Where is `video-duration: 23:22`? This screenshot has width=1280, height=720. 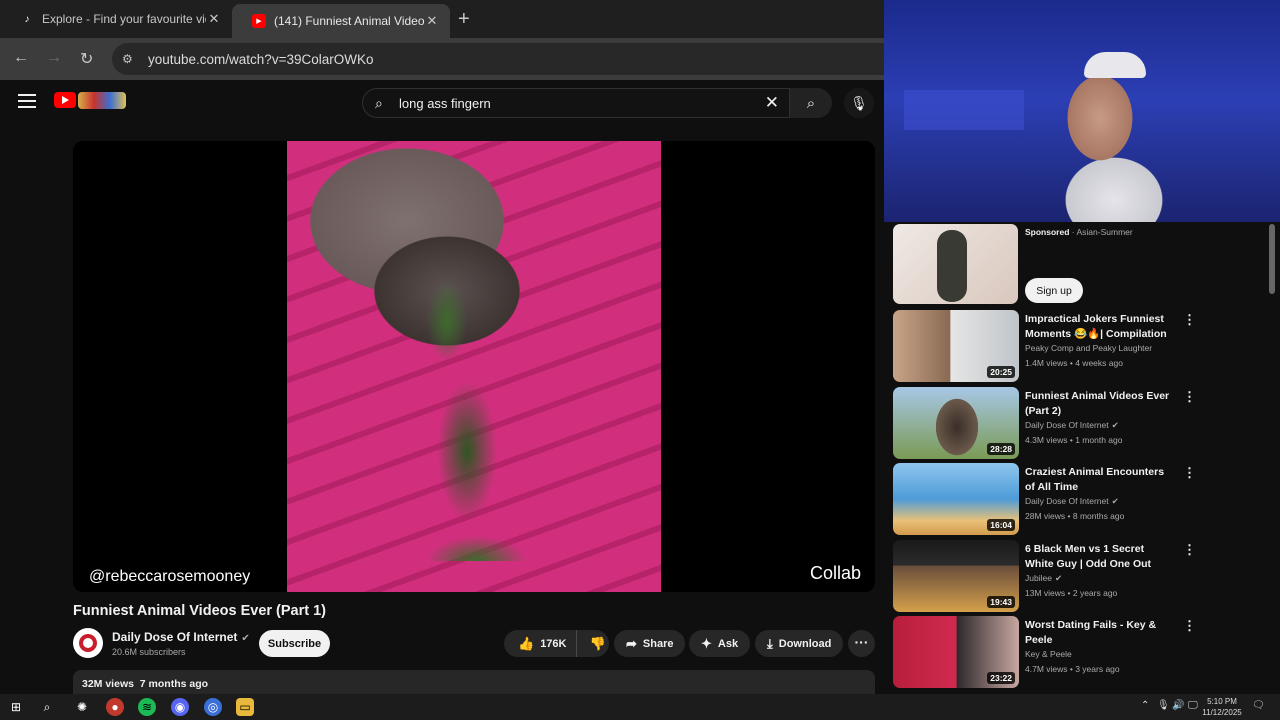
video-duration: 23:22 is located at coordinates (1001, 678).